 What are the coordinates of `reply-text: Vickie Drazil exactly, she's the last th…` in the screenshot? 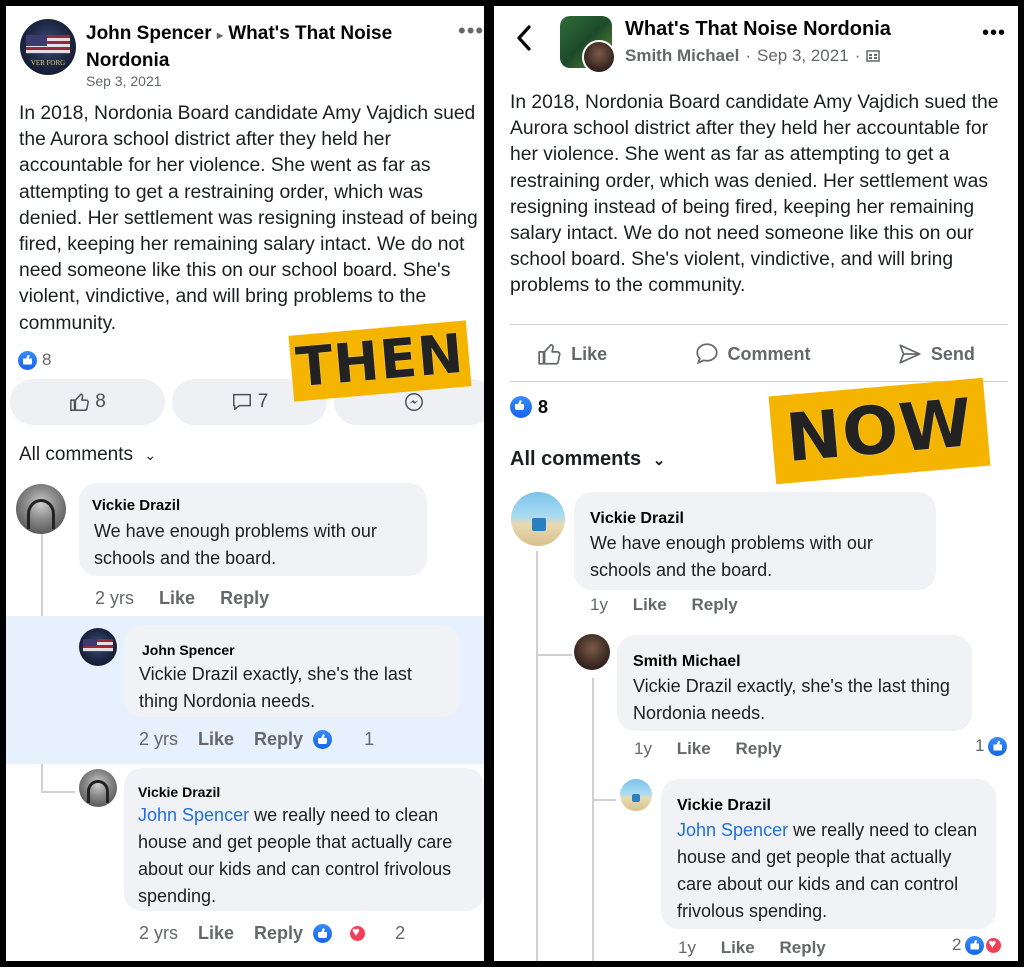 It's located at (275, 687).